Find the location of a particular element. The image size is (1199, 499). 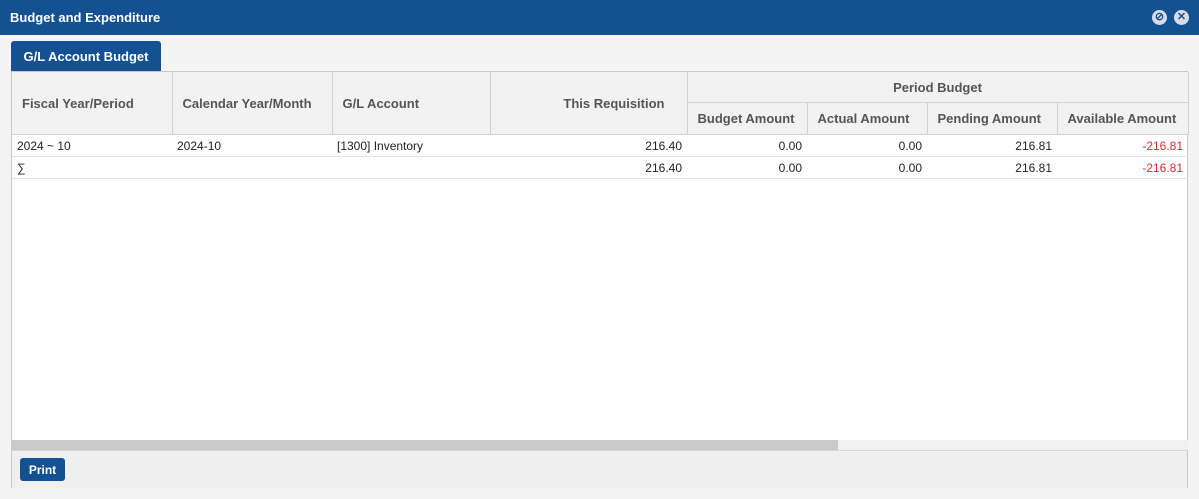

table-row-total: ∑ 216.40 0.00 0.00 216.81 -216.81 is located at coordinates (600, 167).